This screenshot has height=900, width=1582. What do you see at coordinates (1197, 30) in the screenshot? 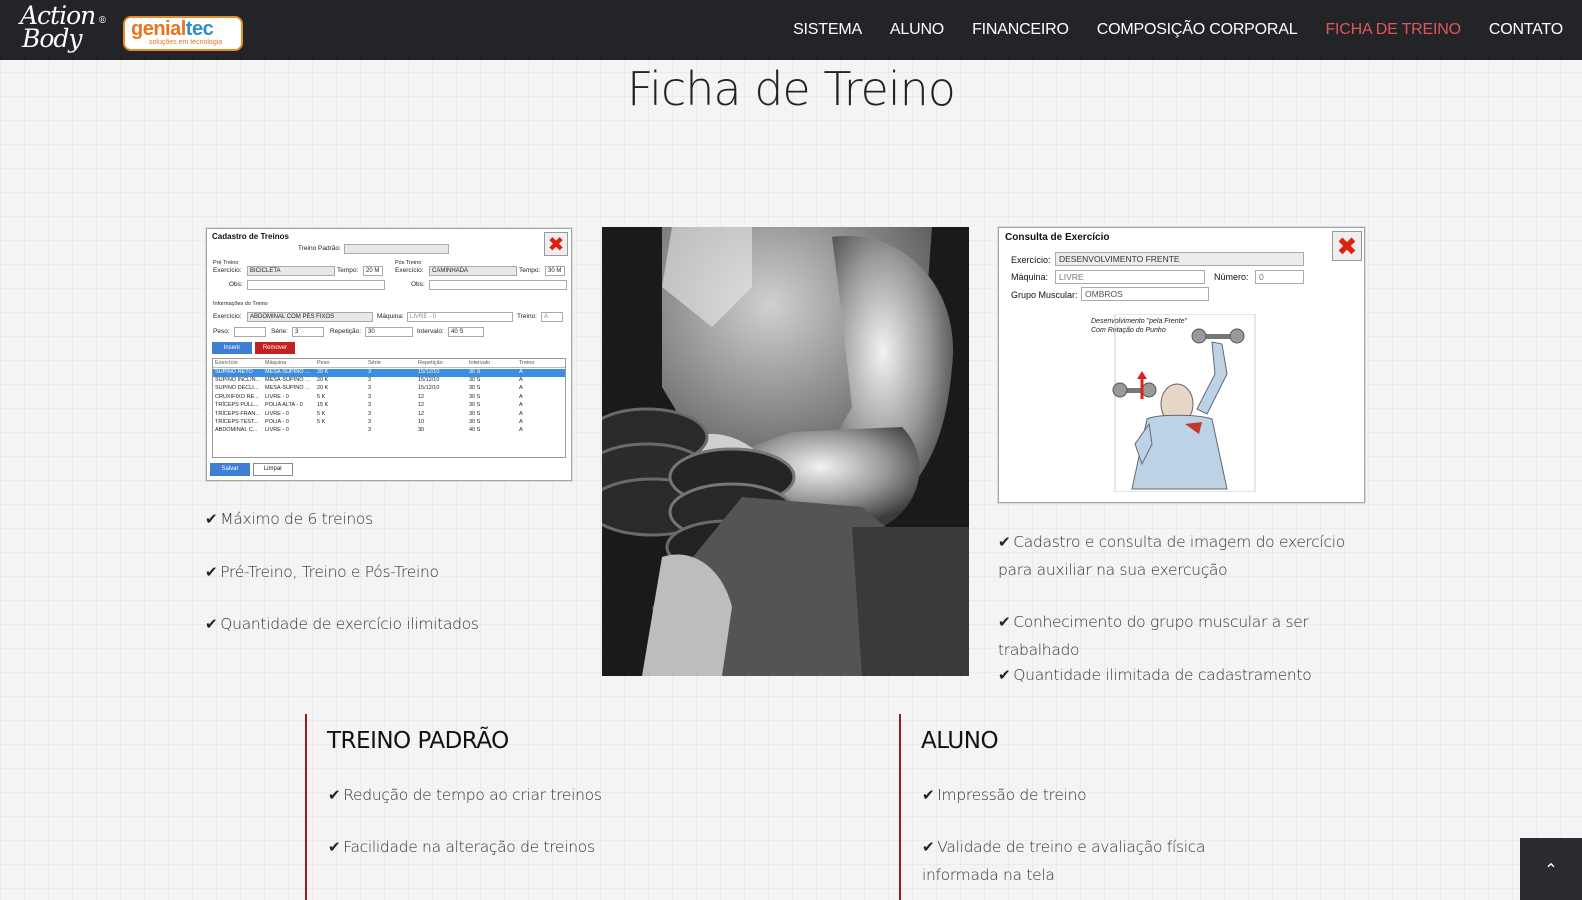
I see `nav-composicao-corporal: COMPOSIÇÃO CORPORAL` at bounding box center [1197, 30].